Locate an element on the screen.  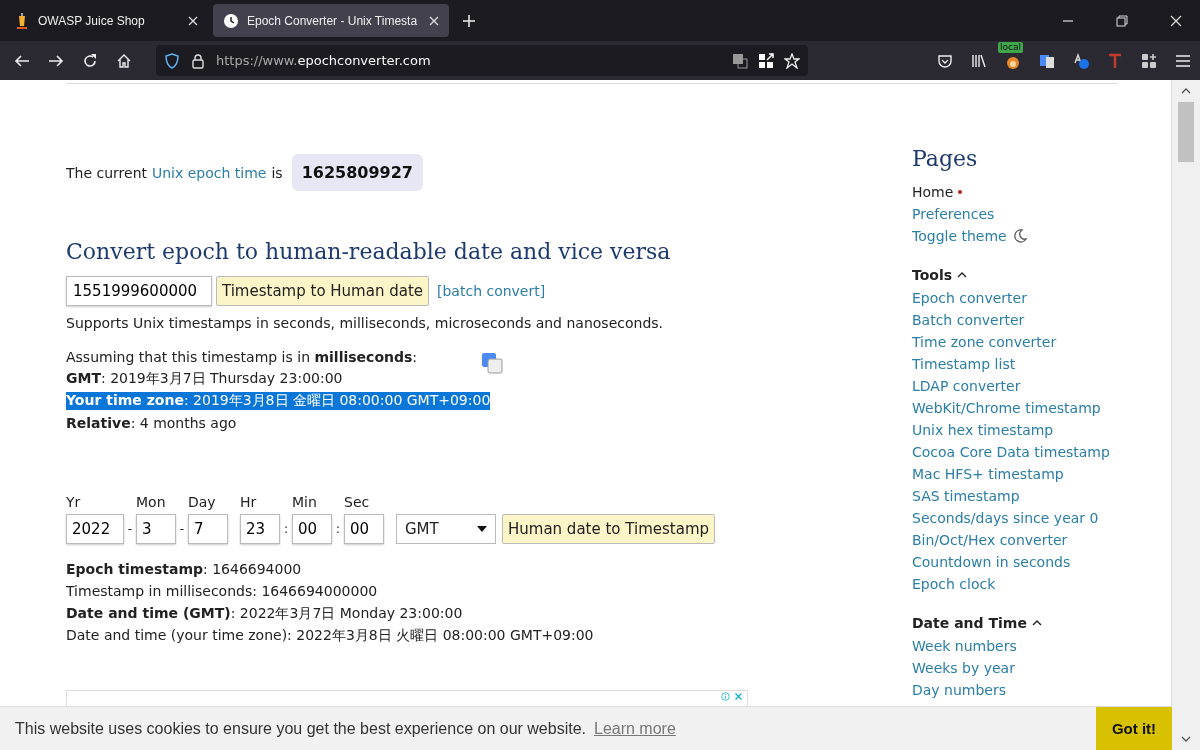
scroll-down-icon is located at coordinates (1186, 739).